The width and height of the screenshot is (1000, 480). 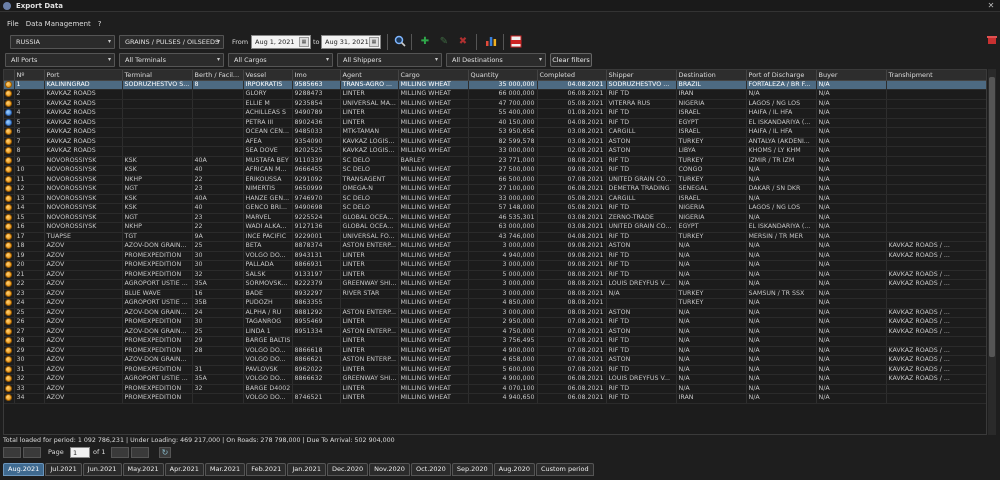 I want to click on search-icon, so click(x=400, y=42).